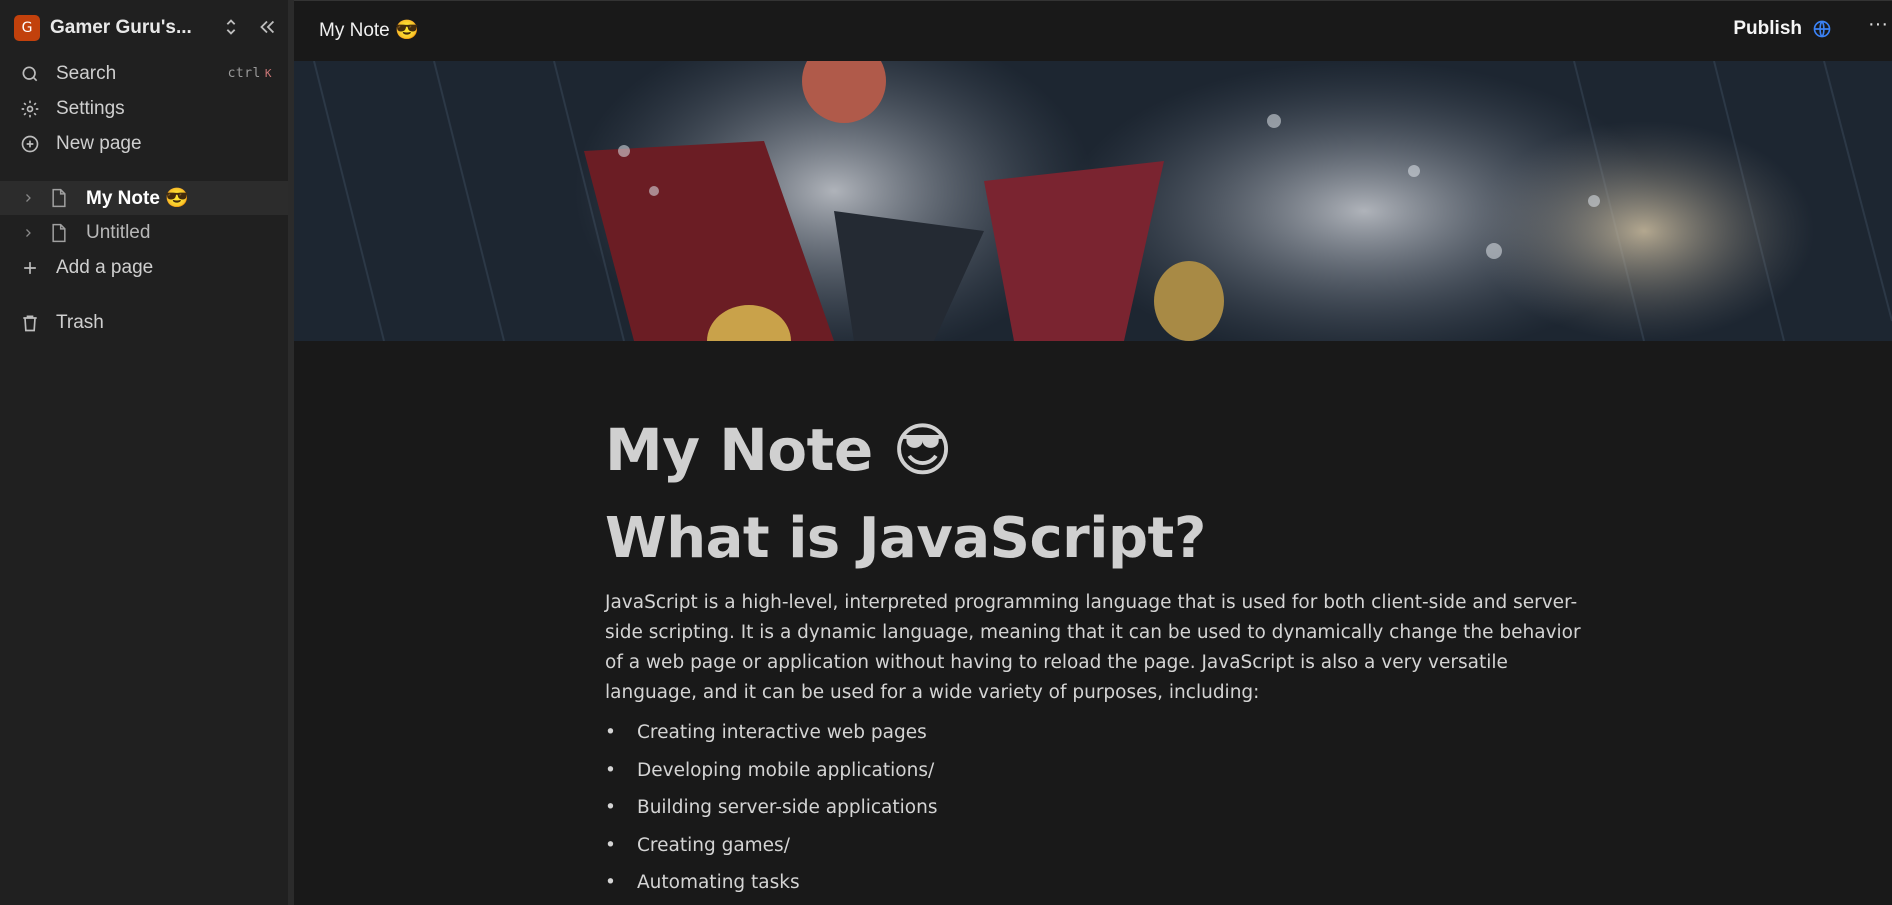 The height and width of the screenshot is (905, 1892). What do you see at coordinates (144, 109) in the screenshot?
I see `settings-button: Settings` at bounding box center [144, 109].